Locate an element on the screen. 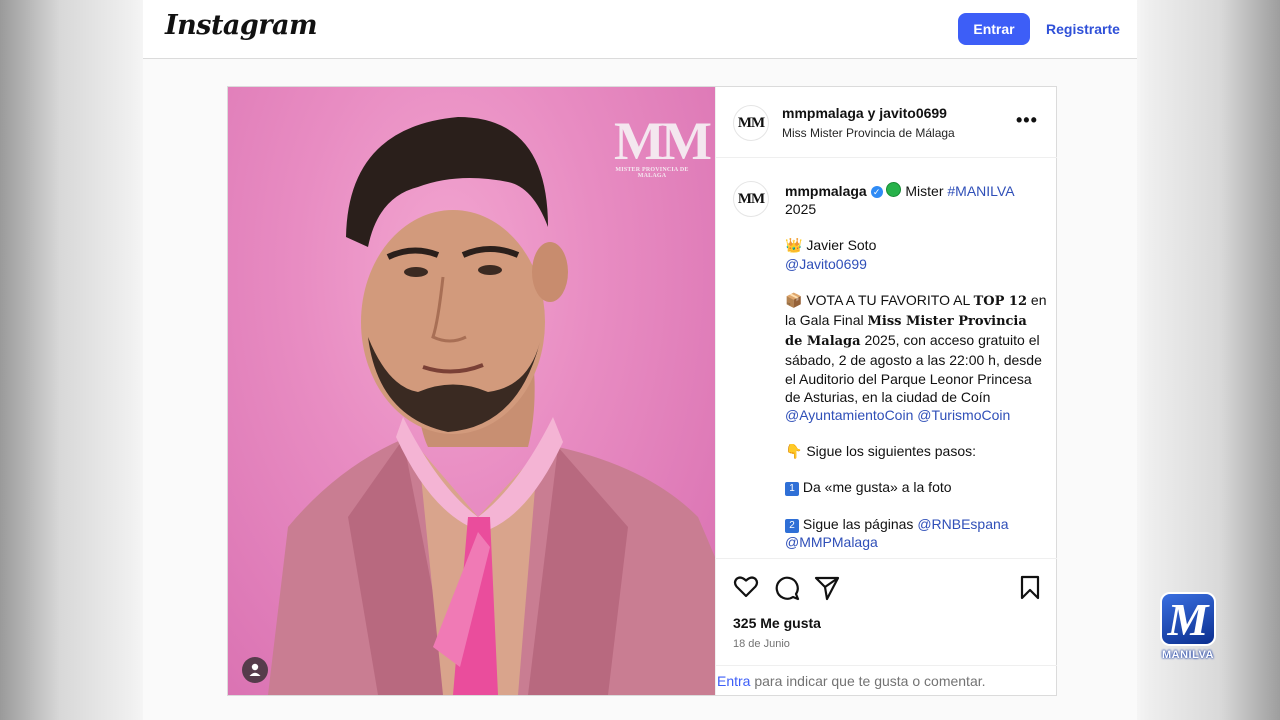 This screenshot has width=1280, height=720. post-author-subtitle: Miss Mister Provincia de Málaga is located at coordinates (868, 133).